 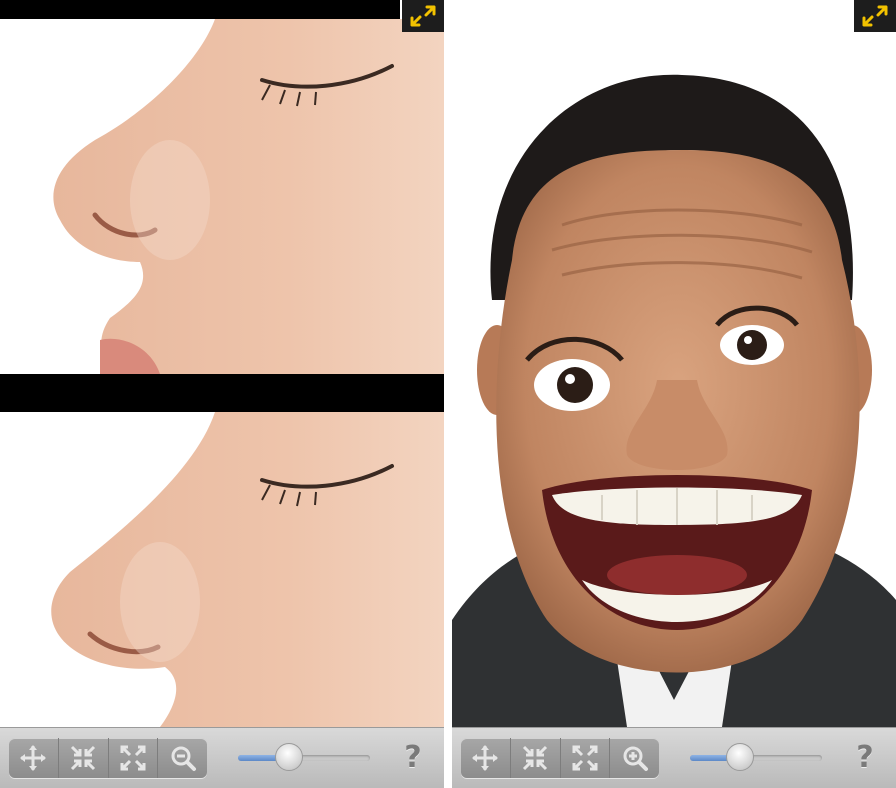 I want to click on zoom-in-icon, so click(x=635, y=758).